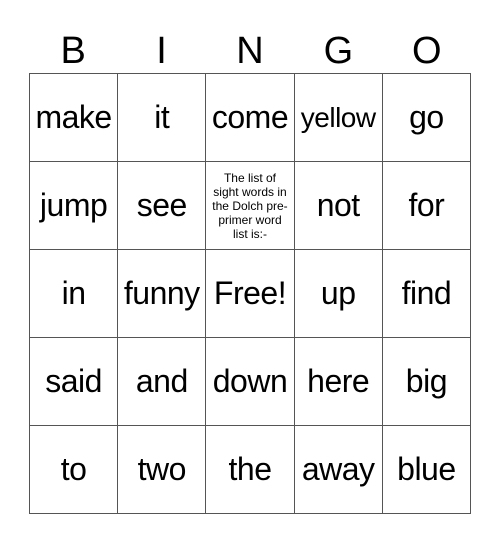 Image resolution: width=500 pixels, height=544 pixels. Describe the element at coordinates (426, 51) in the screenshot. I see `header-letter-o: O` at that location.